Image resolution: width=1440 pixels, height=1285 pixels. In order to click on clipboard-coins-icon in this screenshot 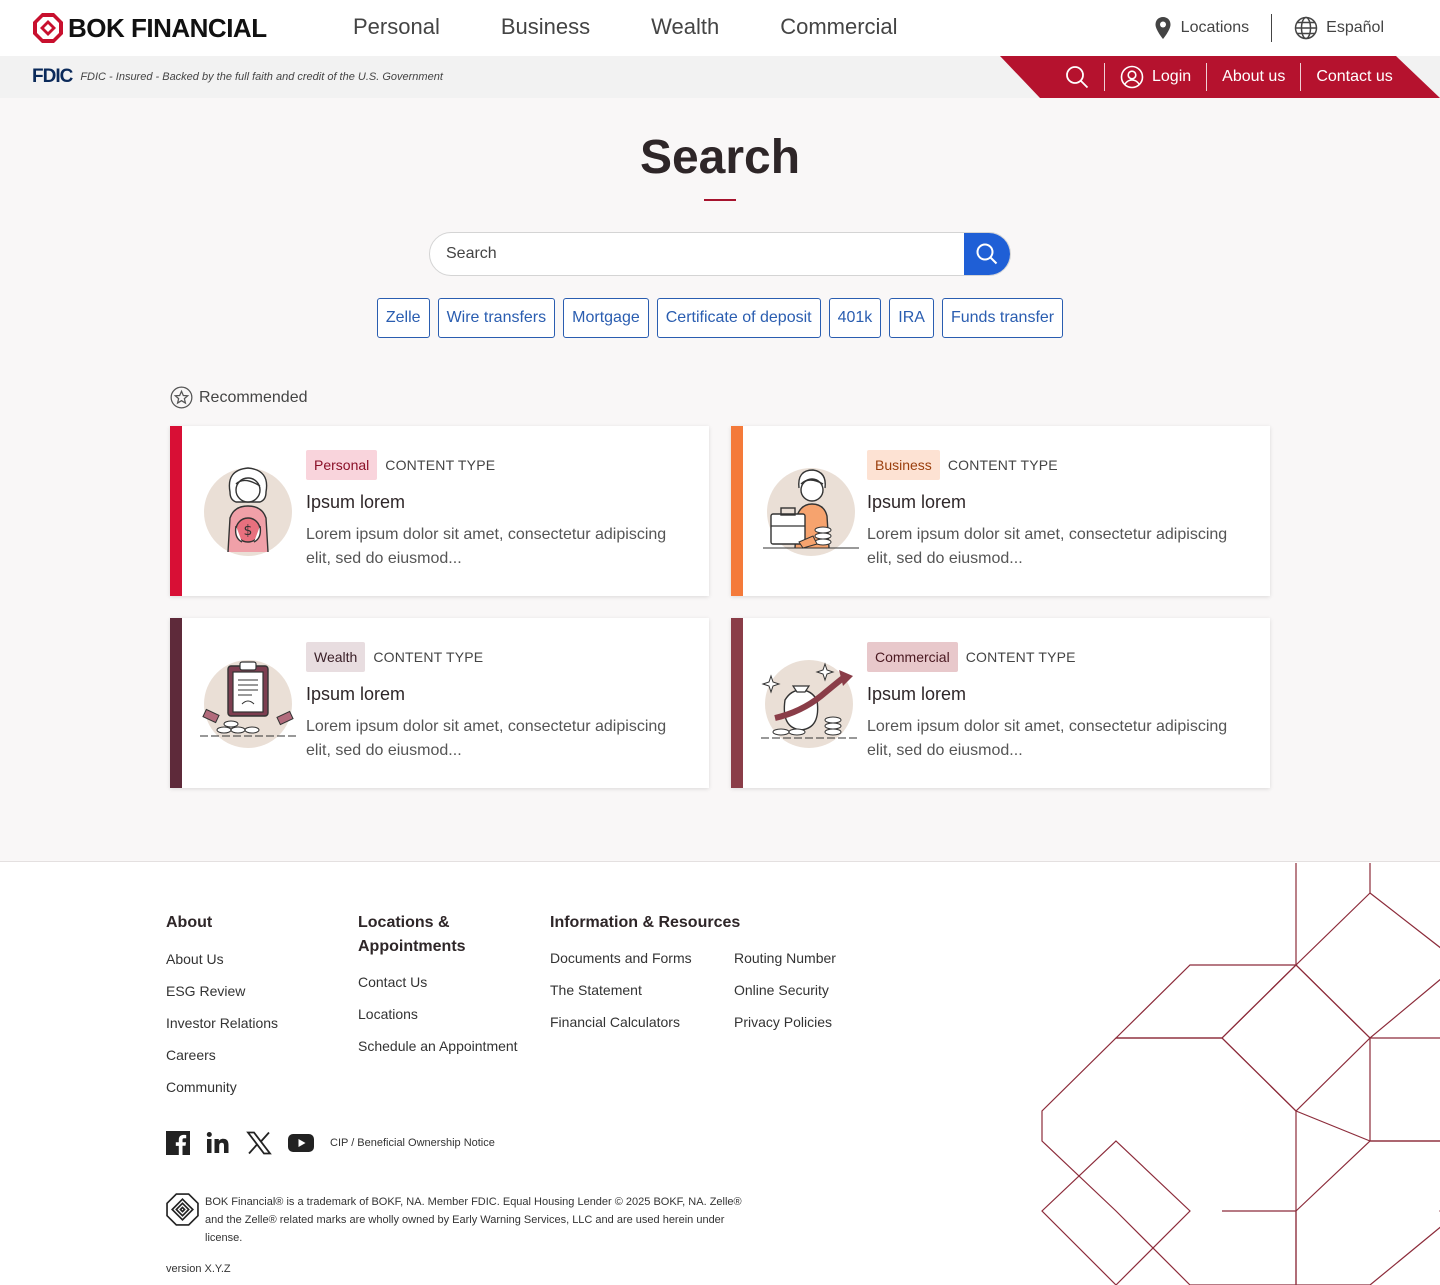, I will do `click(249, 704)`.